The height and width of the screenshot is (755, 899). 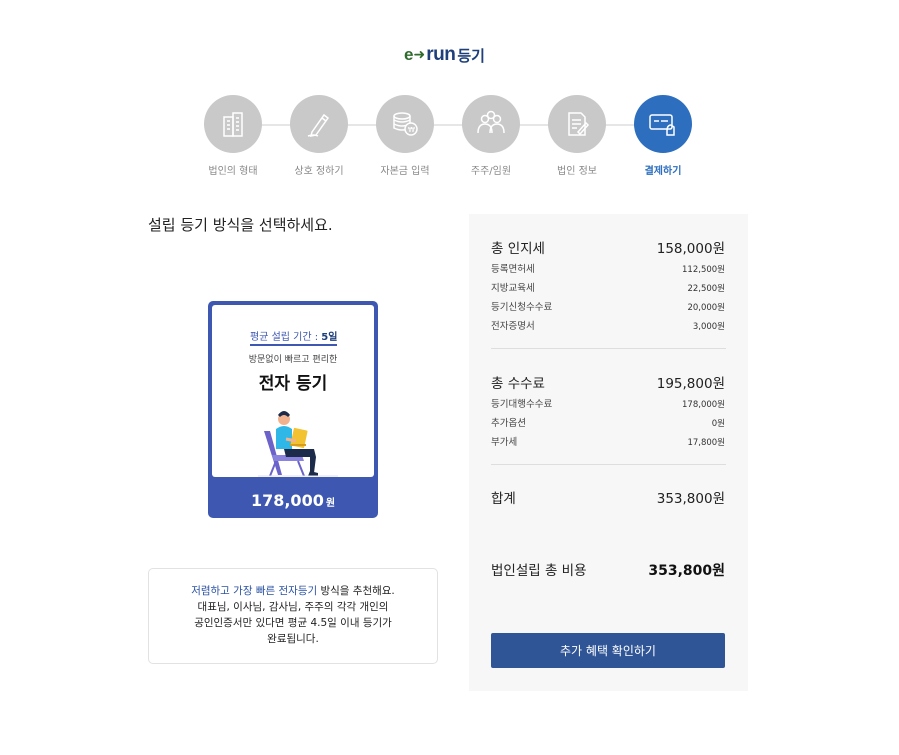 I want to click on logo-e: e, so click(x=409, y=54).